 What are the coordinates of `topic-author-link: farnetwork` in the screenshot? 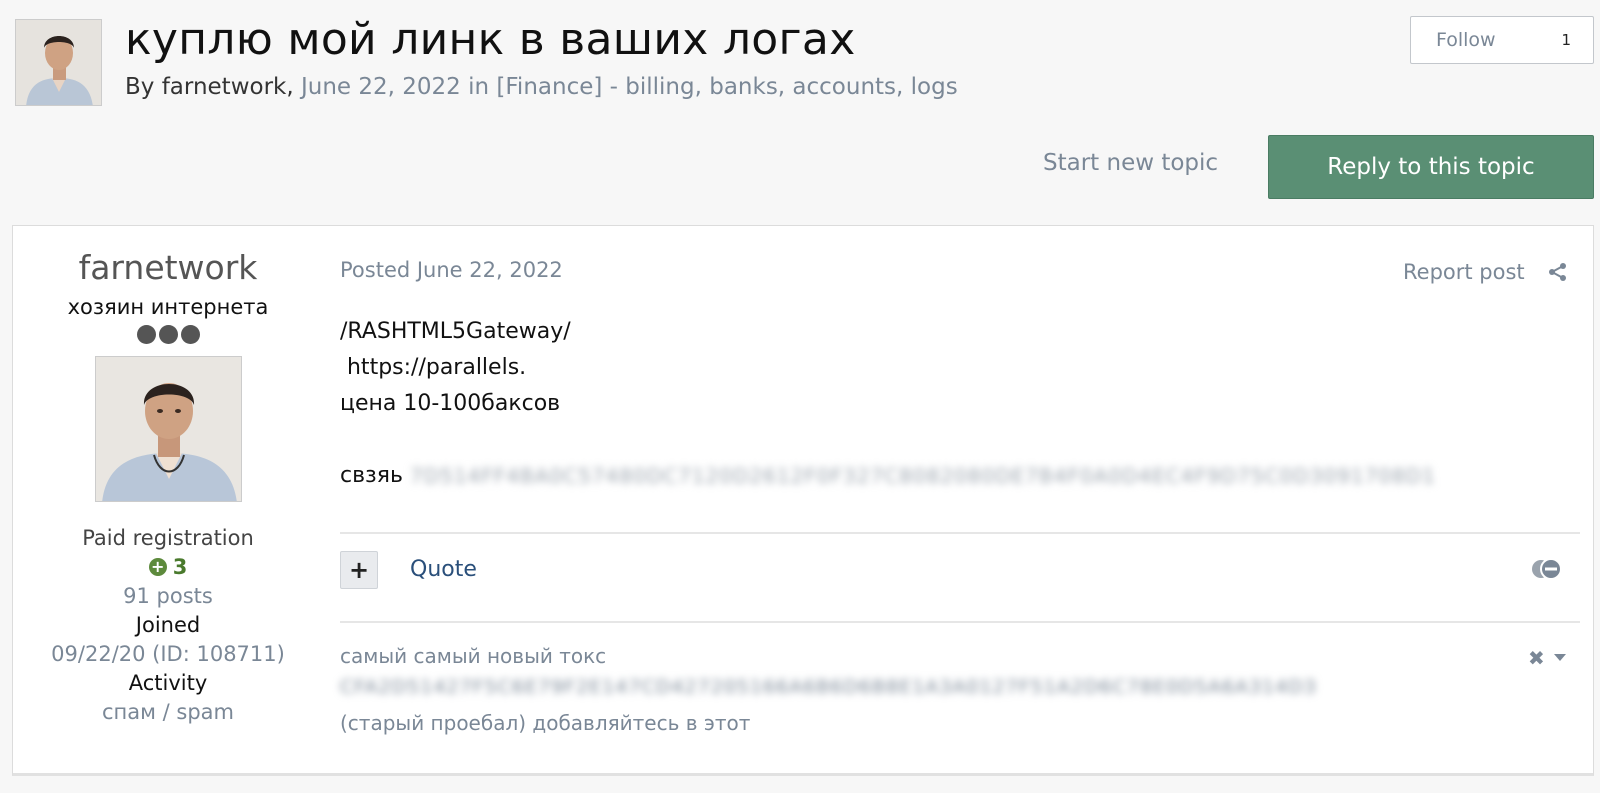 It's located at (224, 87).